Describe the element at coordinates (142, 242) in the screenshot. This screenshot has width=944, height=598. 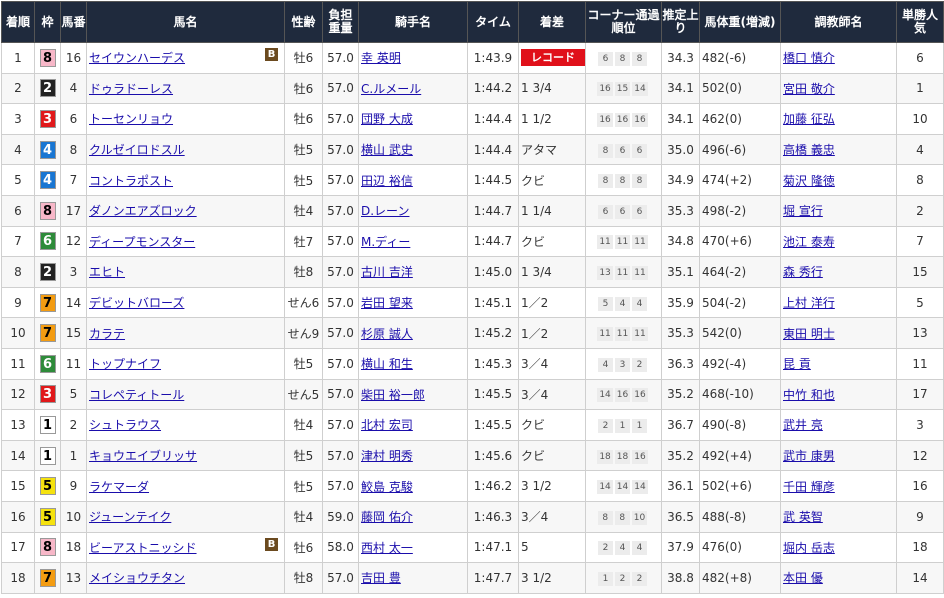
I see `horse-link: ディープモンスター` at that location.